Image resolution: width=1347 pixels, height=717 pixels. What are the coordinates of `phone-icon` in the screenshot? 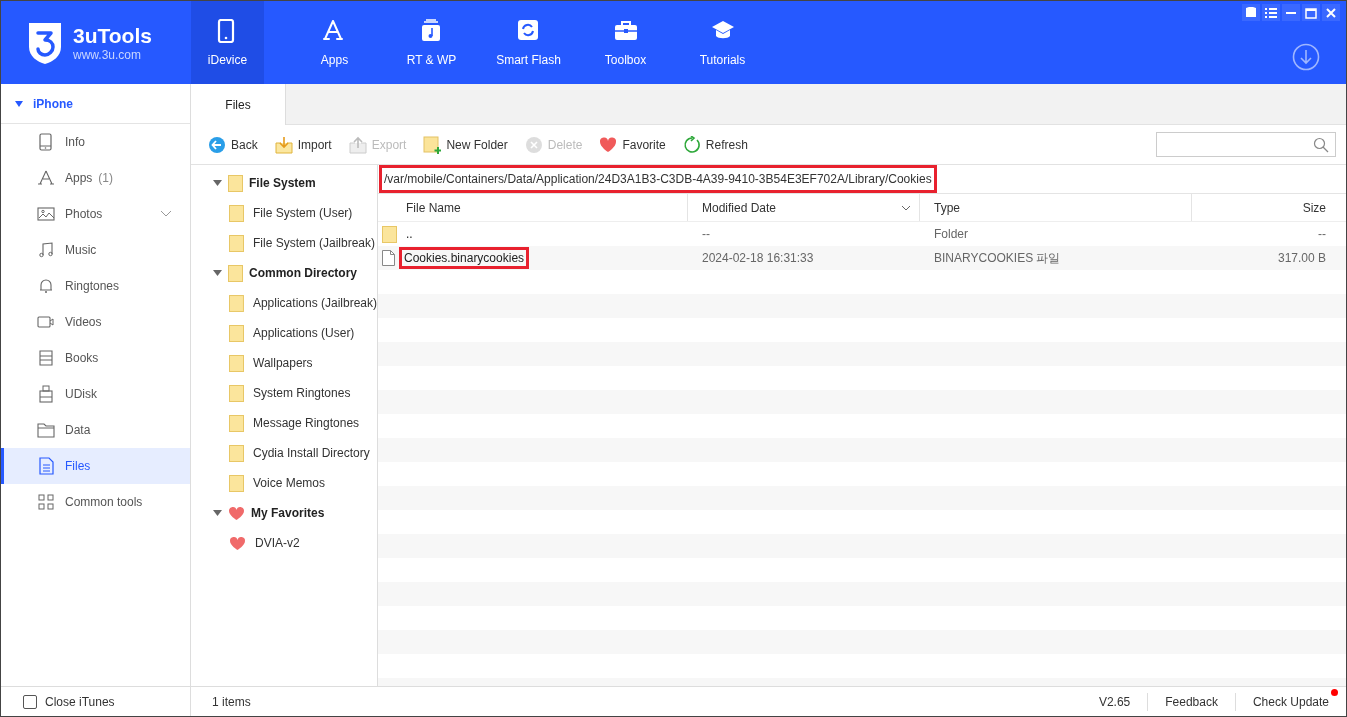 It's located at (46, 142).